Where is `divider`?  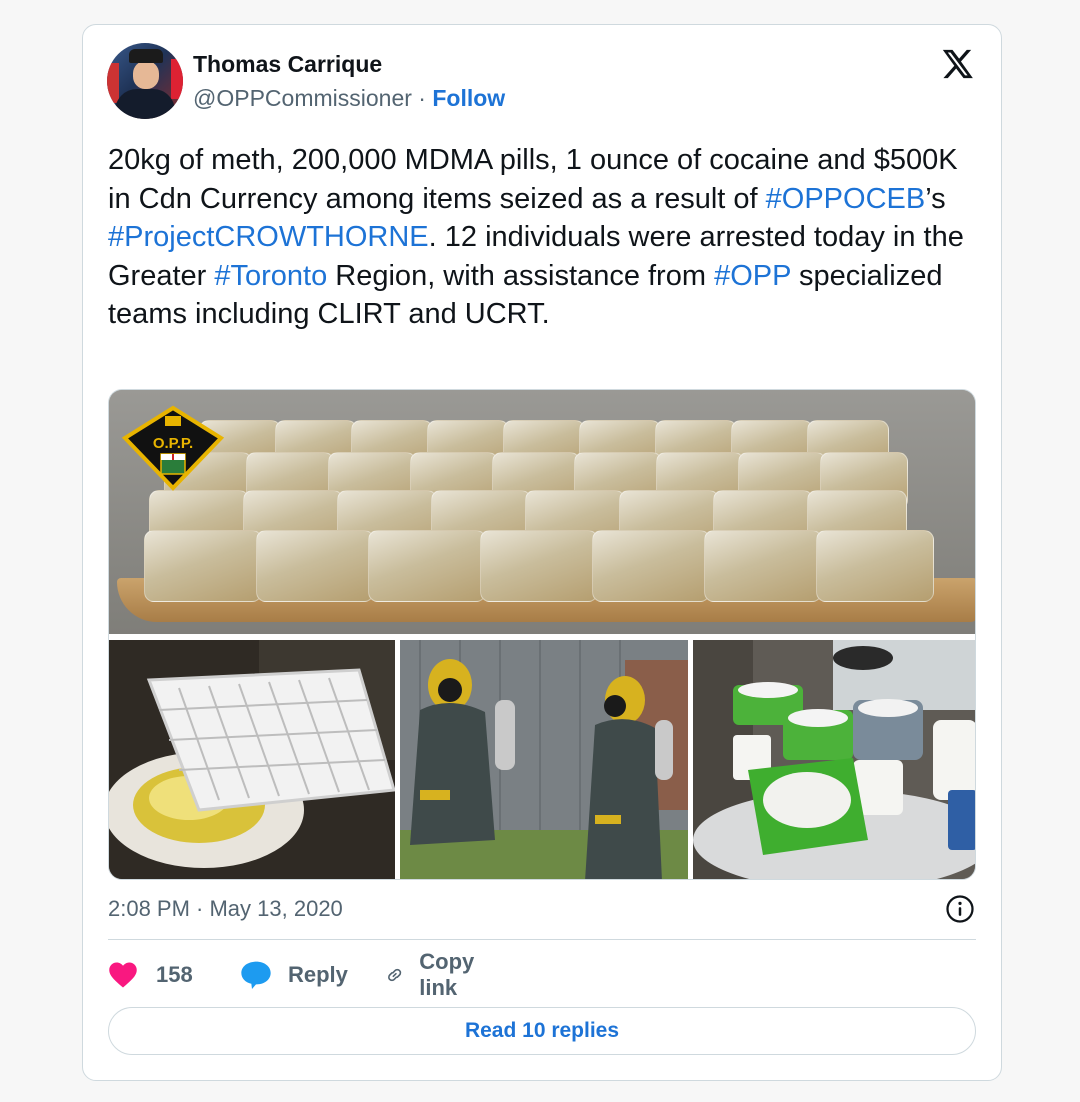
divider is located at coordinates (542, 939).